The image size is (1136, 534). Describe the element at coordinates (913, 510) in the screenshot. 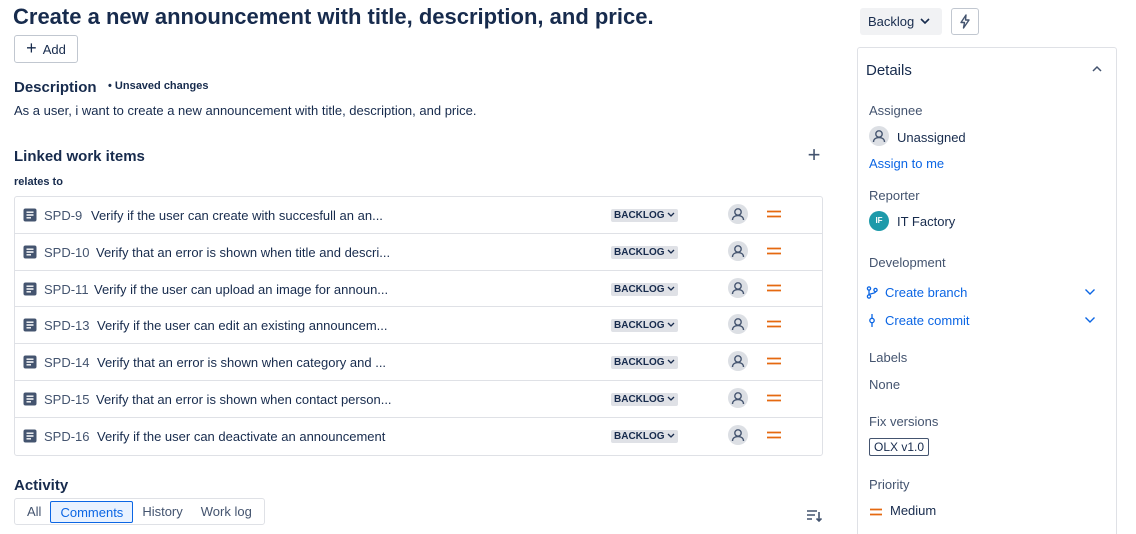

I see `priority-value: Medium` at that location.